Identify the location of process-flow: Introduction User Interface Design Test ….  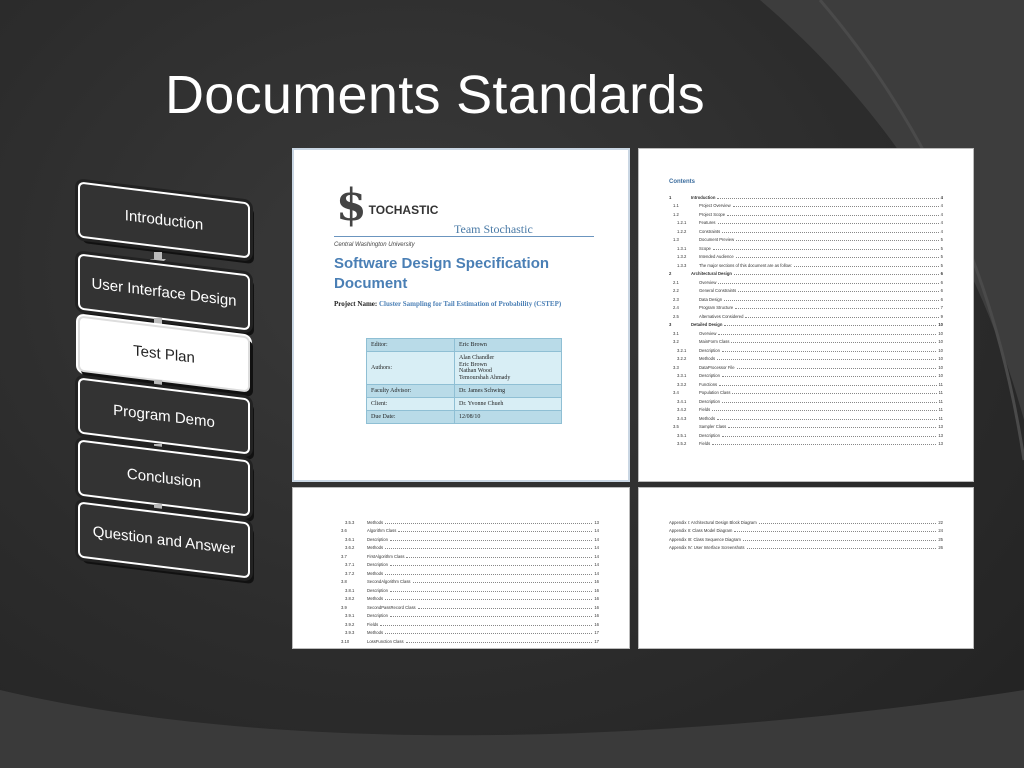
(165, 380).